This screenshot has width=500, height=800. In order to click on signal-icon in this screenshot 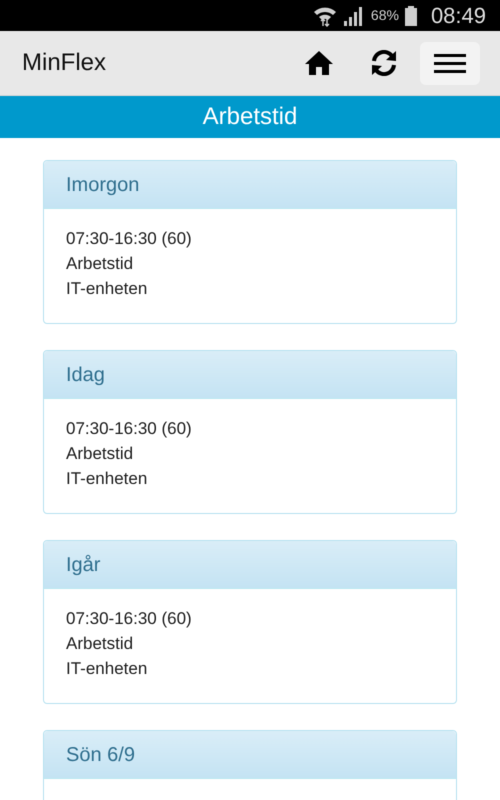, I will do `click(353, 16)`.